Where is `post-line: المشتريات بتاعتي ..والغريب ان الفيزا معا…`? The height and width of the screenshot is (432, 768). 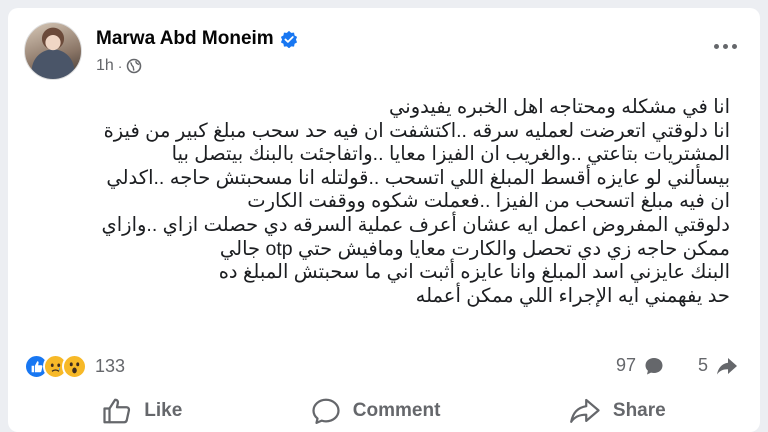
post-line: المشتريات بتاعتي ..والغريب ان الفيزا معا… is located at coordinates (450, 154).